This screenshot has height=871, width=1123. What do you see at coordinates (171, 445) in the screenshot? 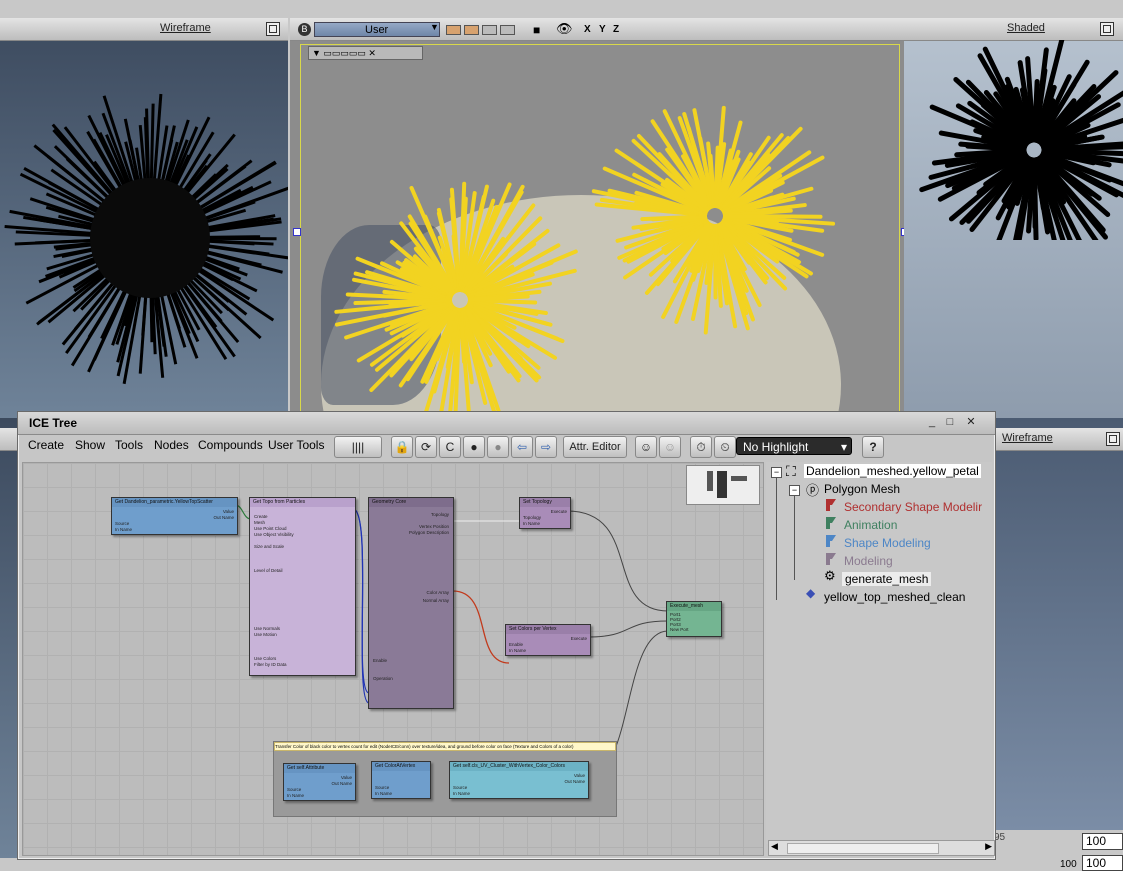
I see `menu-nodes: Nodes` at bounding box center [171, 445].